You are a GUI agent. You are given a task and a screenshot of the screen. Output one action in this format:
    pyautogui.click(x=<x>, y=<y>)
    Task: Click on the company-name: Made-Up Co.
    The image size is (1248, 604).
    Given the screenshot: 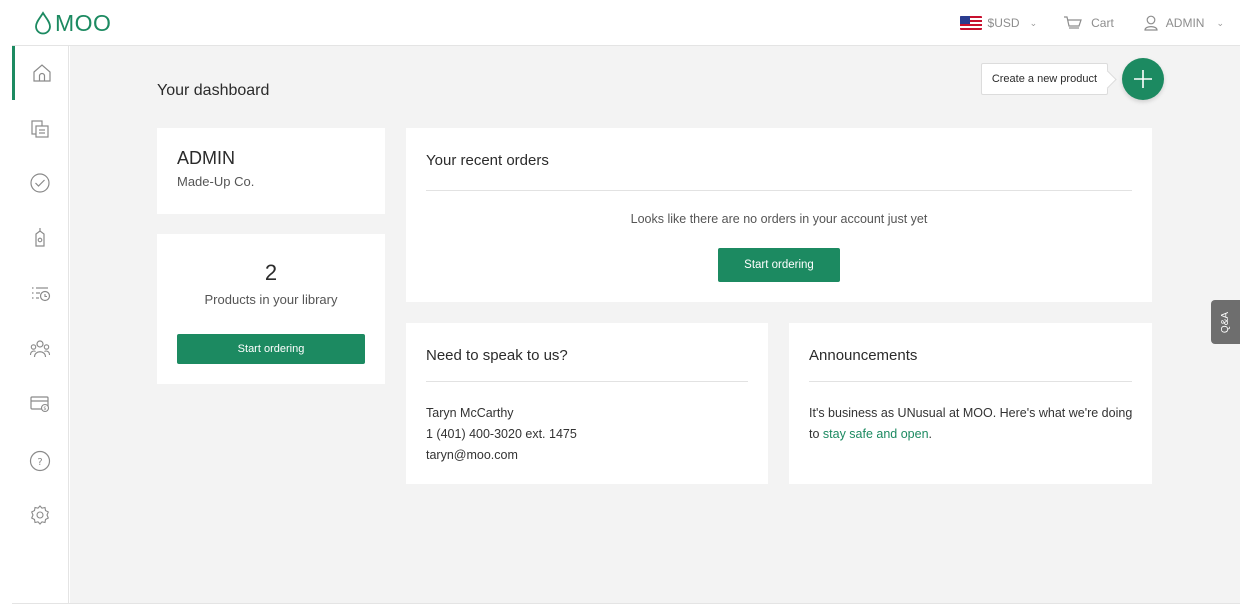 What is the action you would take?
    pyautogui.click(x=216, y=181)
    